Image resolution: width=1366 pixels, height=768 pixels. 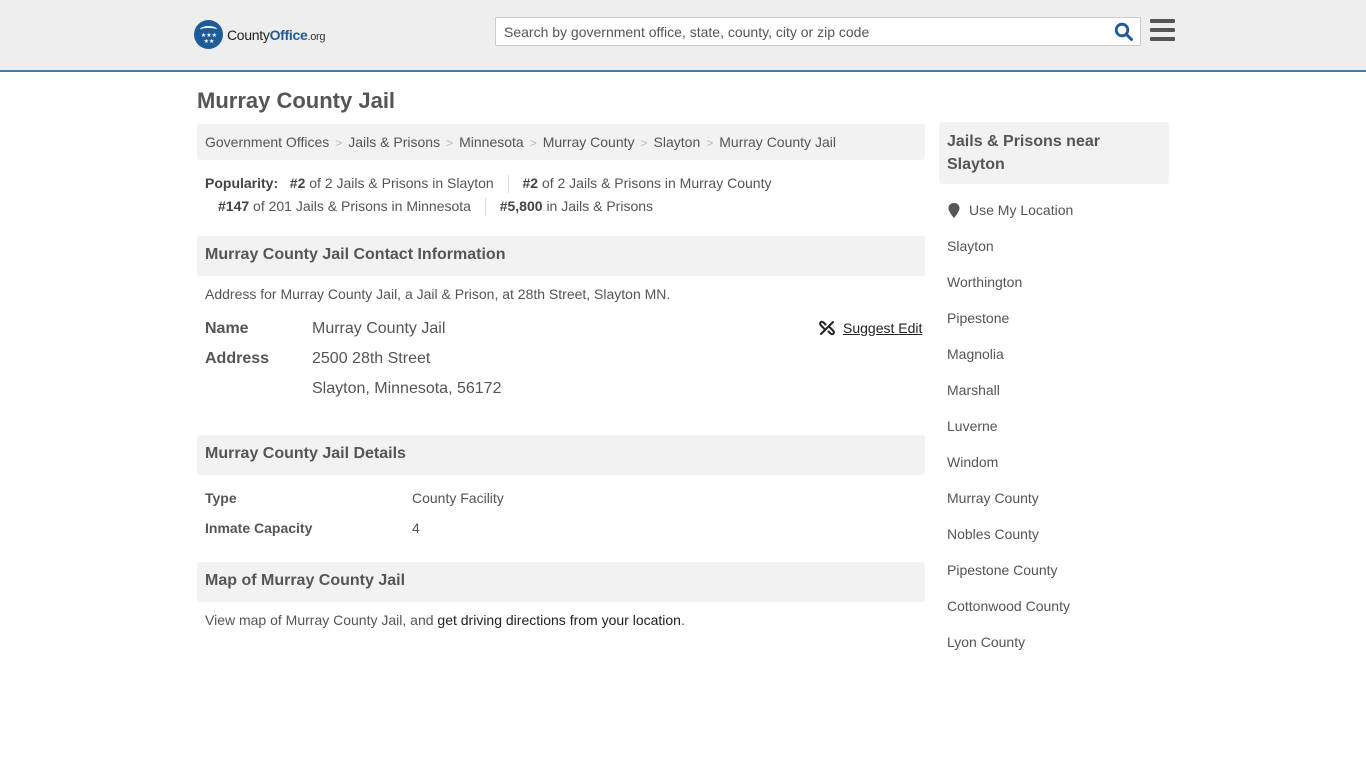 I want to click on name-value: Murray County Jail, so click(x=379, y=328).